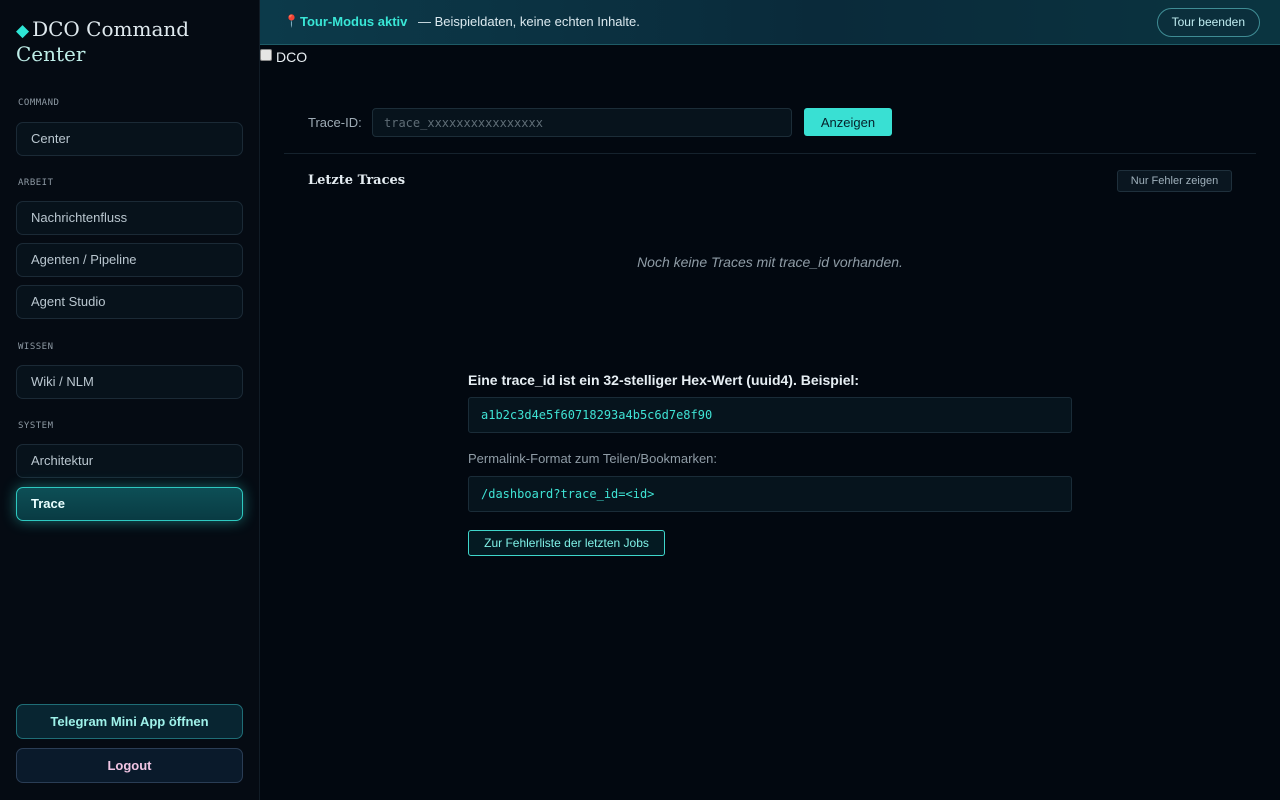 The height and width of the screenshot is (800, 1280). I want to click on job-error-list-button: Zur Fehlerliste der letzten Jobs, so click(566, 543).